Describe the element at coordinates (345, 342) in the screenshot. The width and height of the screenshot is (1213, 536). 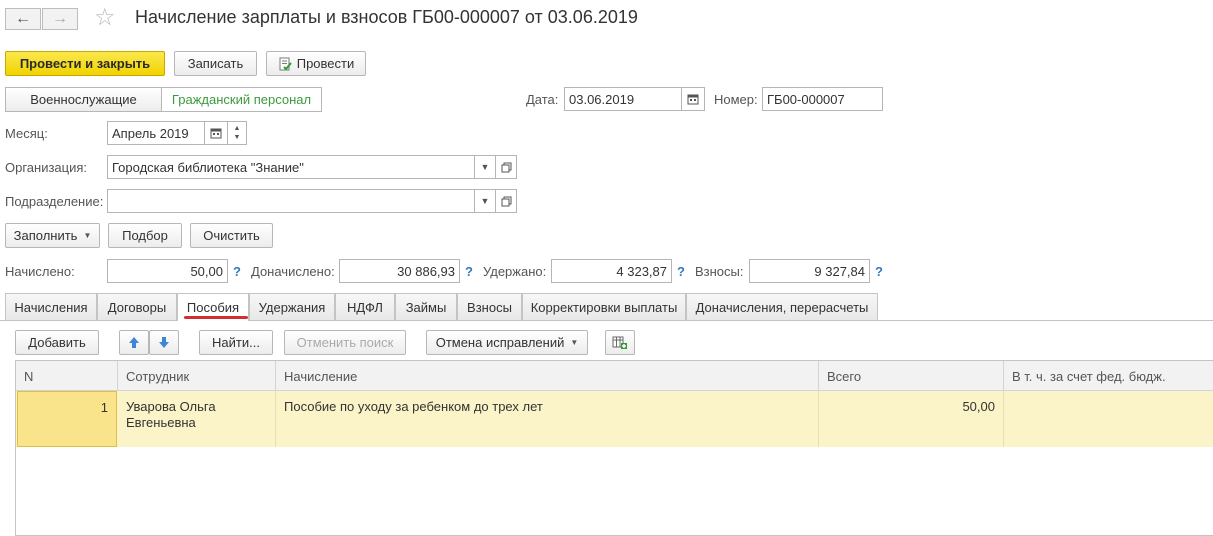
I see `cancel-search-button: Отменить поиск` at that location.